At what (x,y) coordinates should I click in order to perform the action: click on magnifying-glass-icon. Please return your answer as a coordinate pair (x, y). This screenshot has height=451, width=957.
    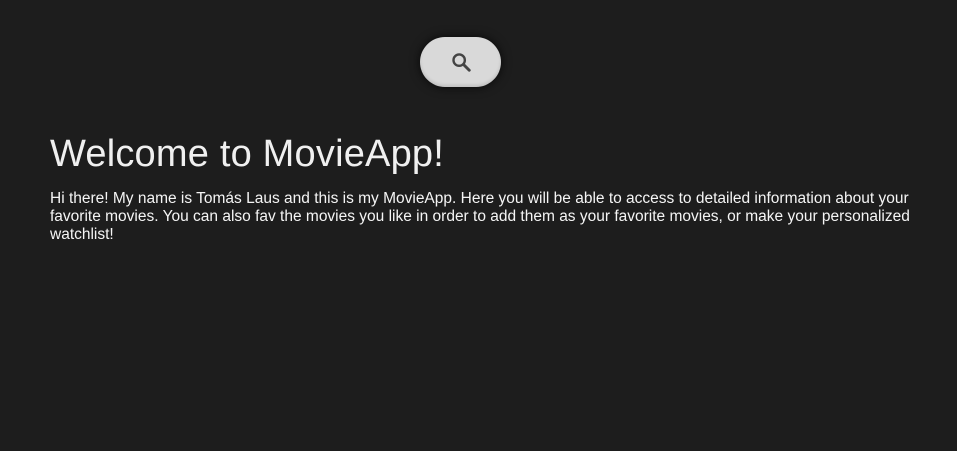
    Looking at the image, I should click on (461, 62).